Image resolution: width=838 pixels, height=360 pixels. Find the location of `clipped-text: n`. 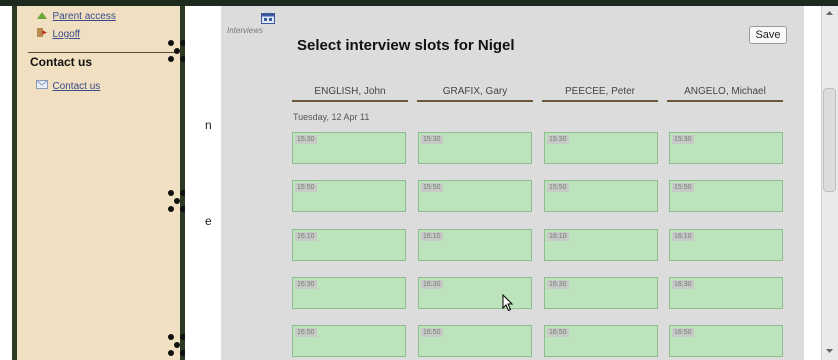

clipped-text: n is located at coordinates (208, 125).